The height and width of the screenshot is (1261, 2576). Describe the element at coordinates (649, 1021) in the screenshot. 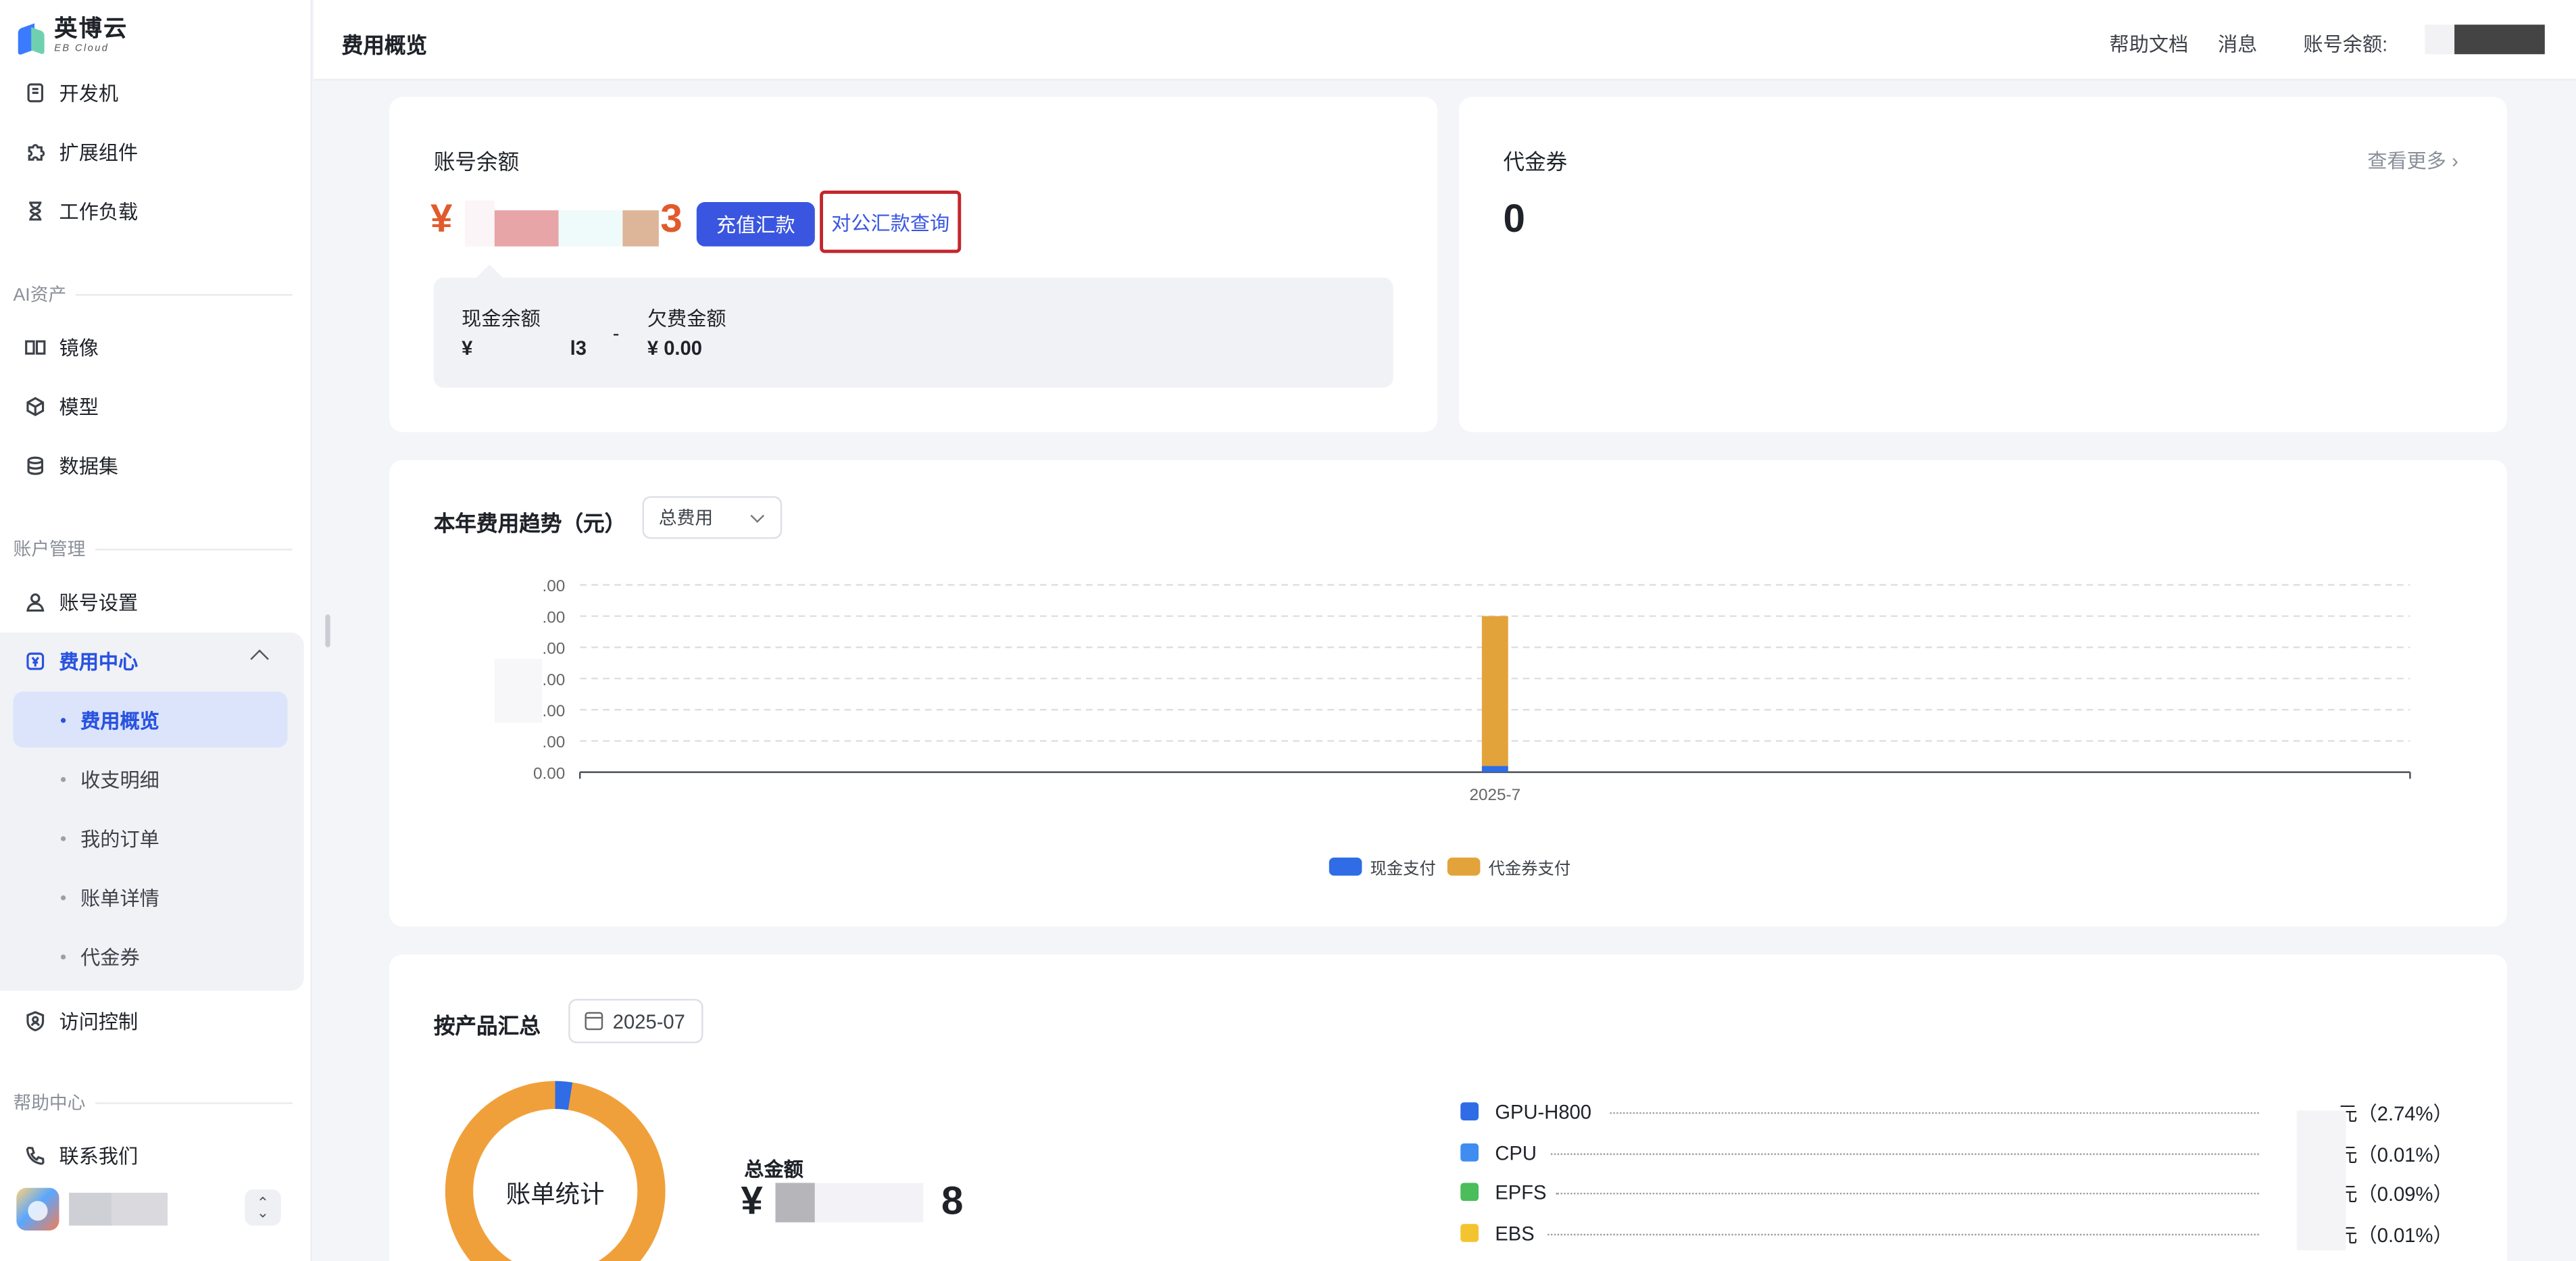

I see `month-value: 2025-07` at that location.